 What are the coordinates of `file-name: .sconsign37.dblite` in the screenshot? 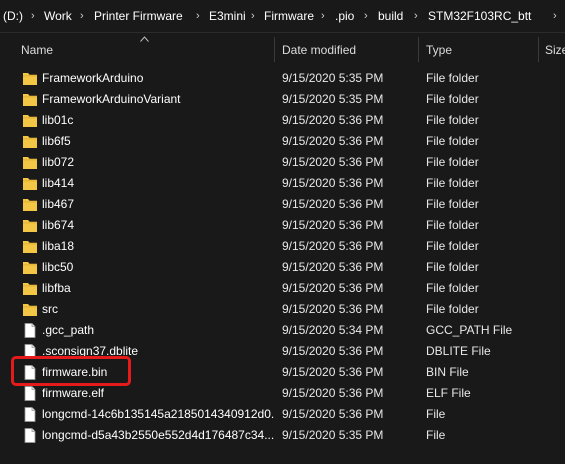 It's located at (158, 351).